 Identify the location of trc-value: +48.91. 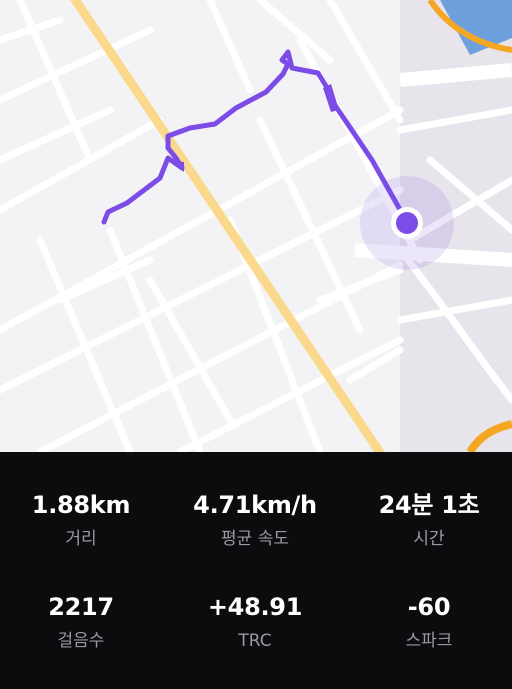
(255, 607).